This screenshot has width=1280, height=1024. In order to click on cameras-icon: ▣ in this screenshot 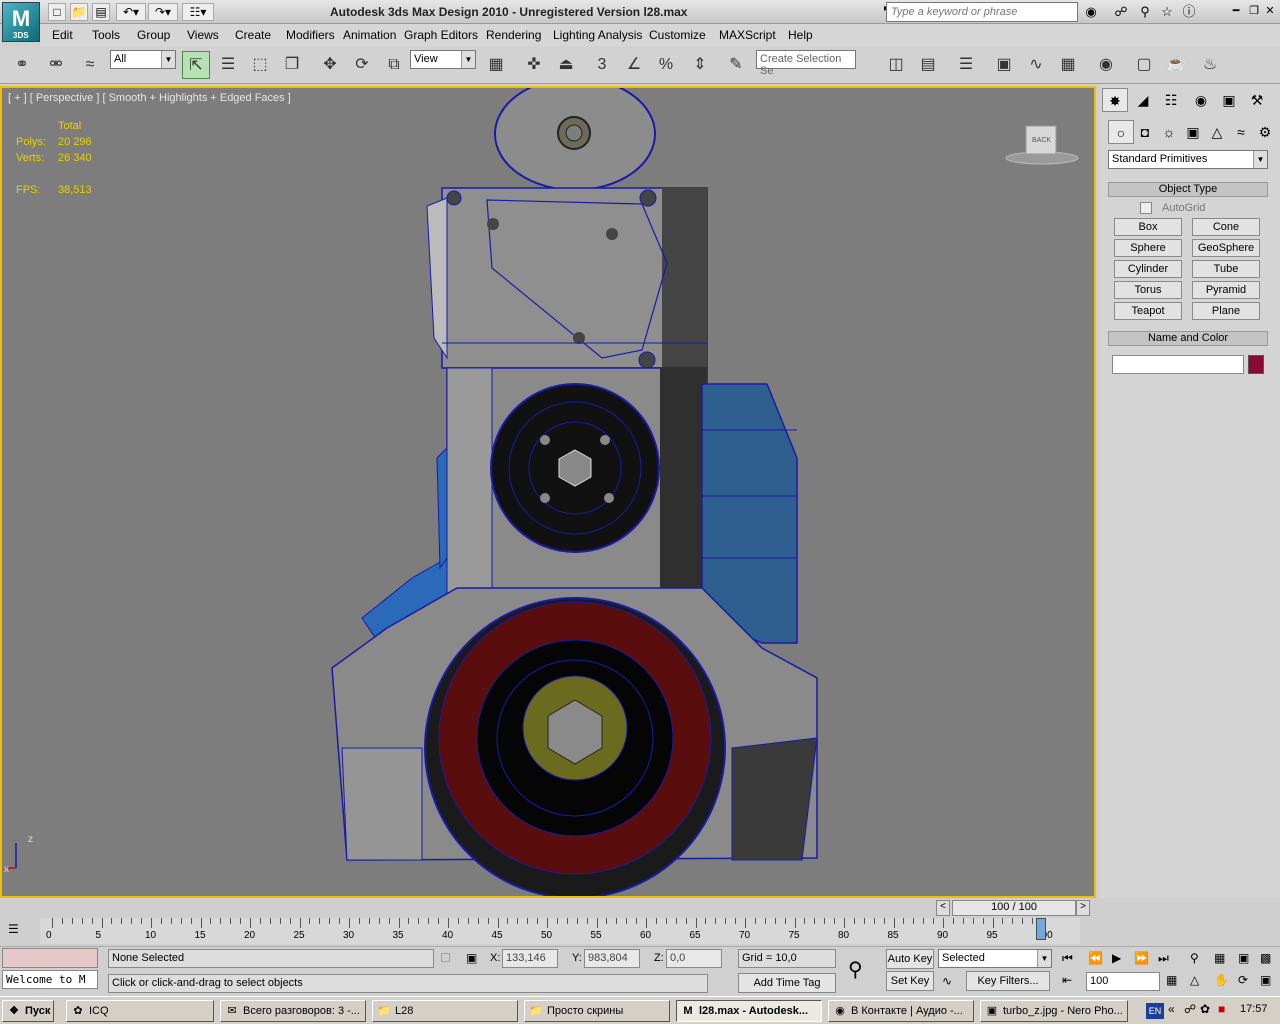, I will do `click(1193, 132)`.